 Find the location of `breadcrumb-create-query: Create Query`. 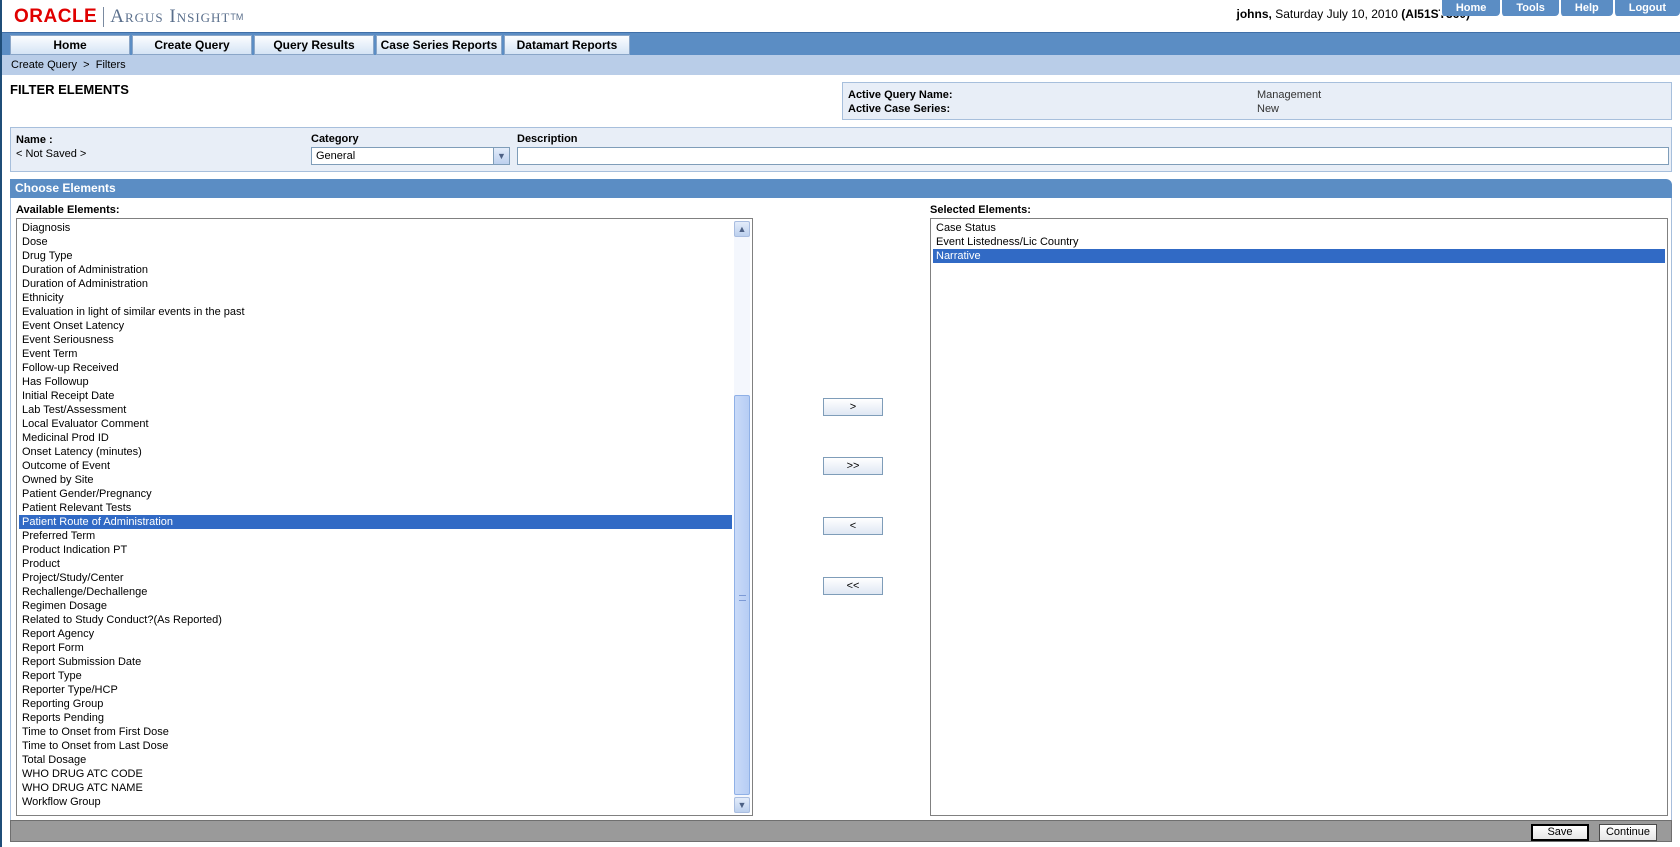

breadcrumb-create-query: Create Query is located at coordinates (44, 65).